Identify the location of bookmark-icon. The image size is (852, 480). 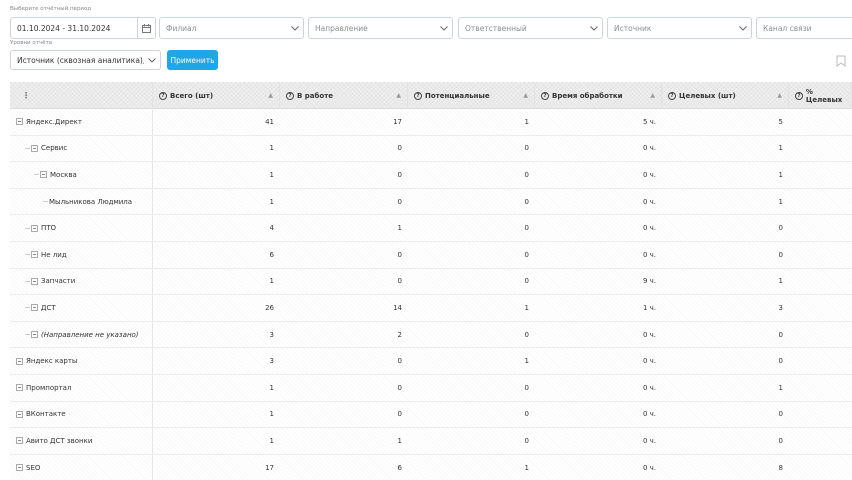
(841, 61).